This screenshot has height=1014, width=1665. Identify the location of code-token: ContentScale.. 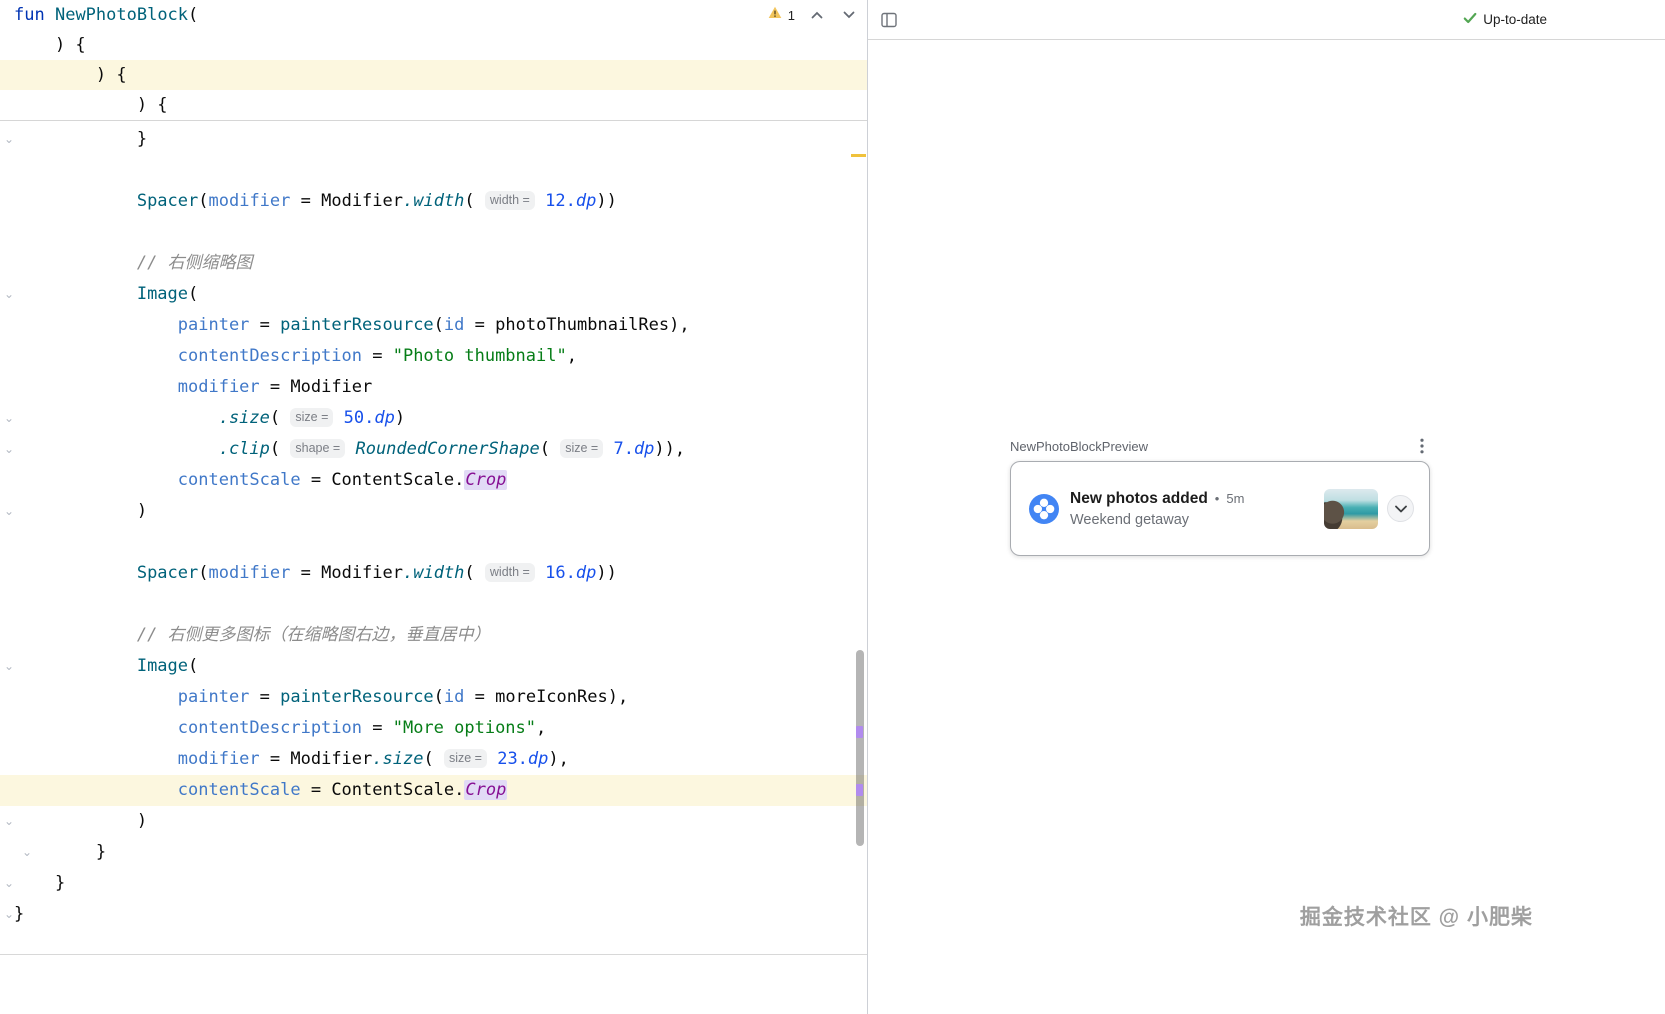
(398, 790).